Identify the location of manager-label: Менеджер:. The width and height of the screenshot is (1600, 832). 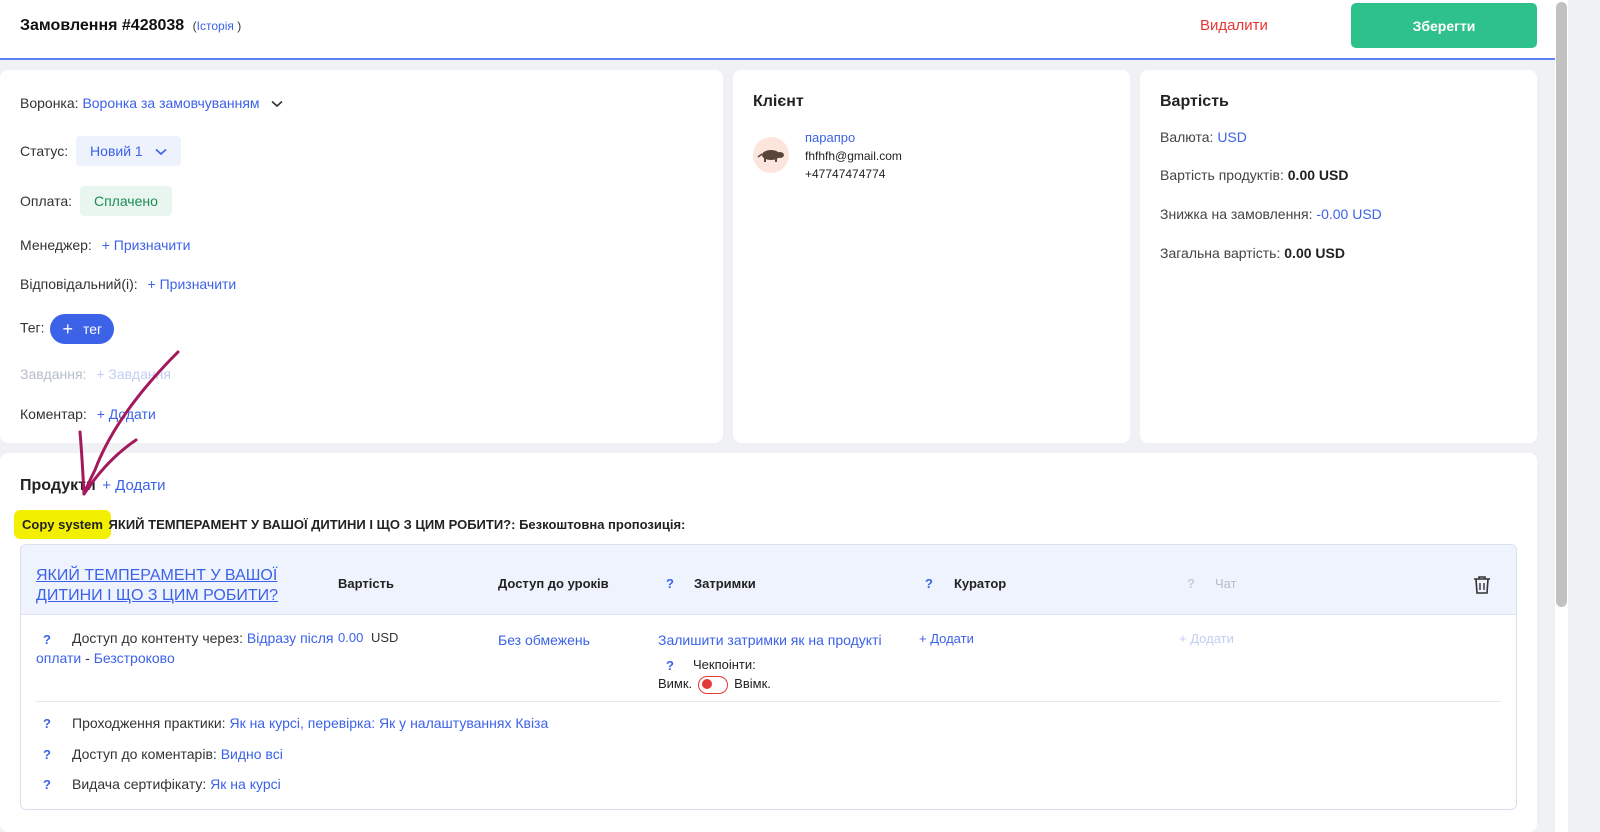
(56, 245).